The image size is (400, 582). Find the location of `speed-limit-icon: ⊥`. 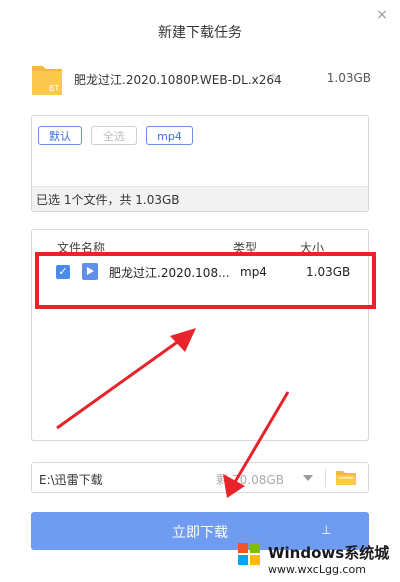

speed-limit-icon: ⊥ is located at coordinates (326, 530).